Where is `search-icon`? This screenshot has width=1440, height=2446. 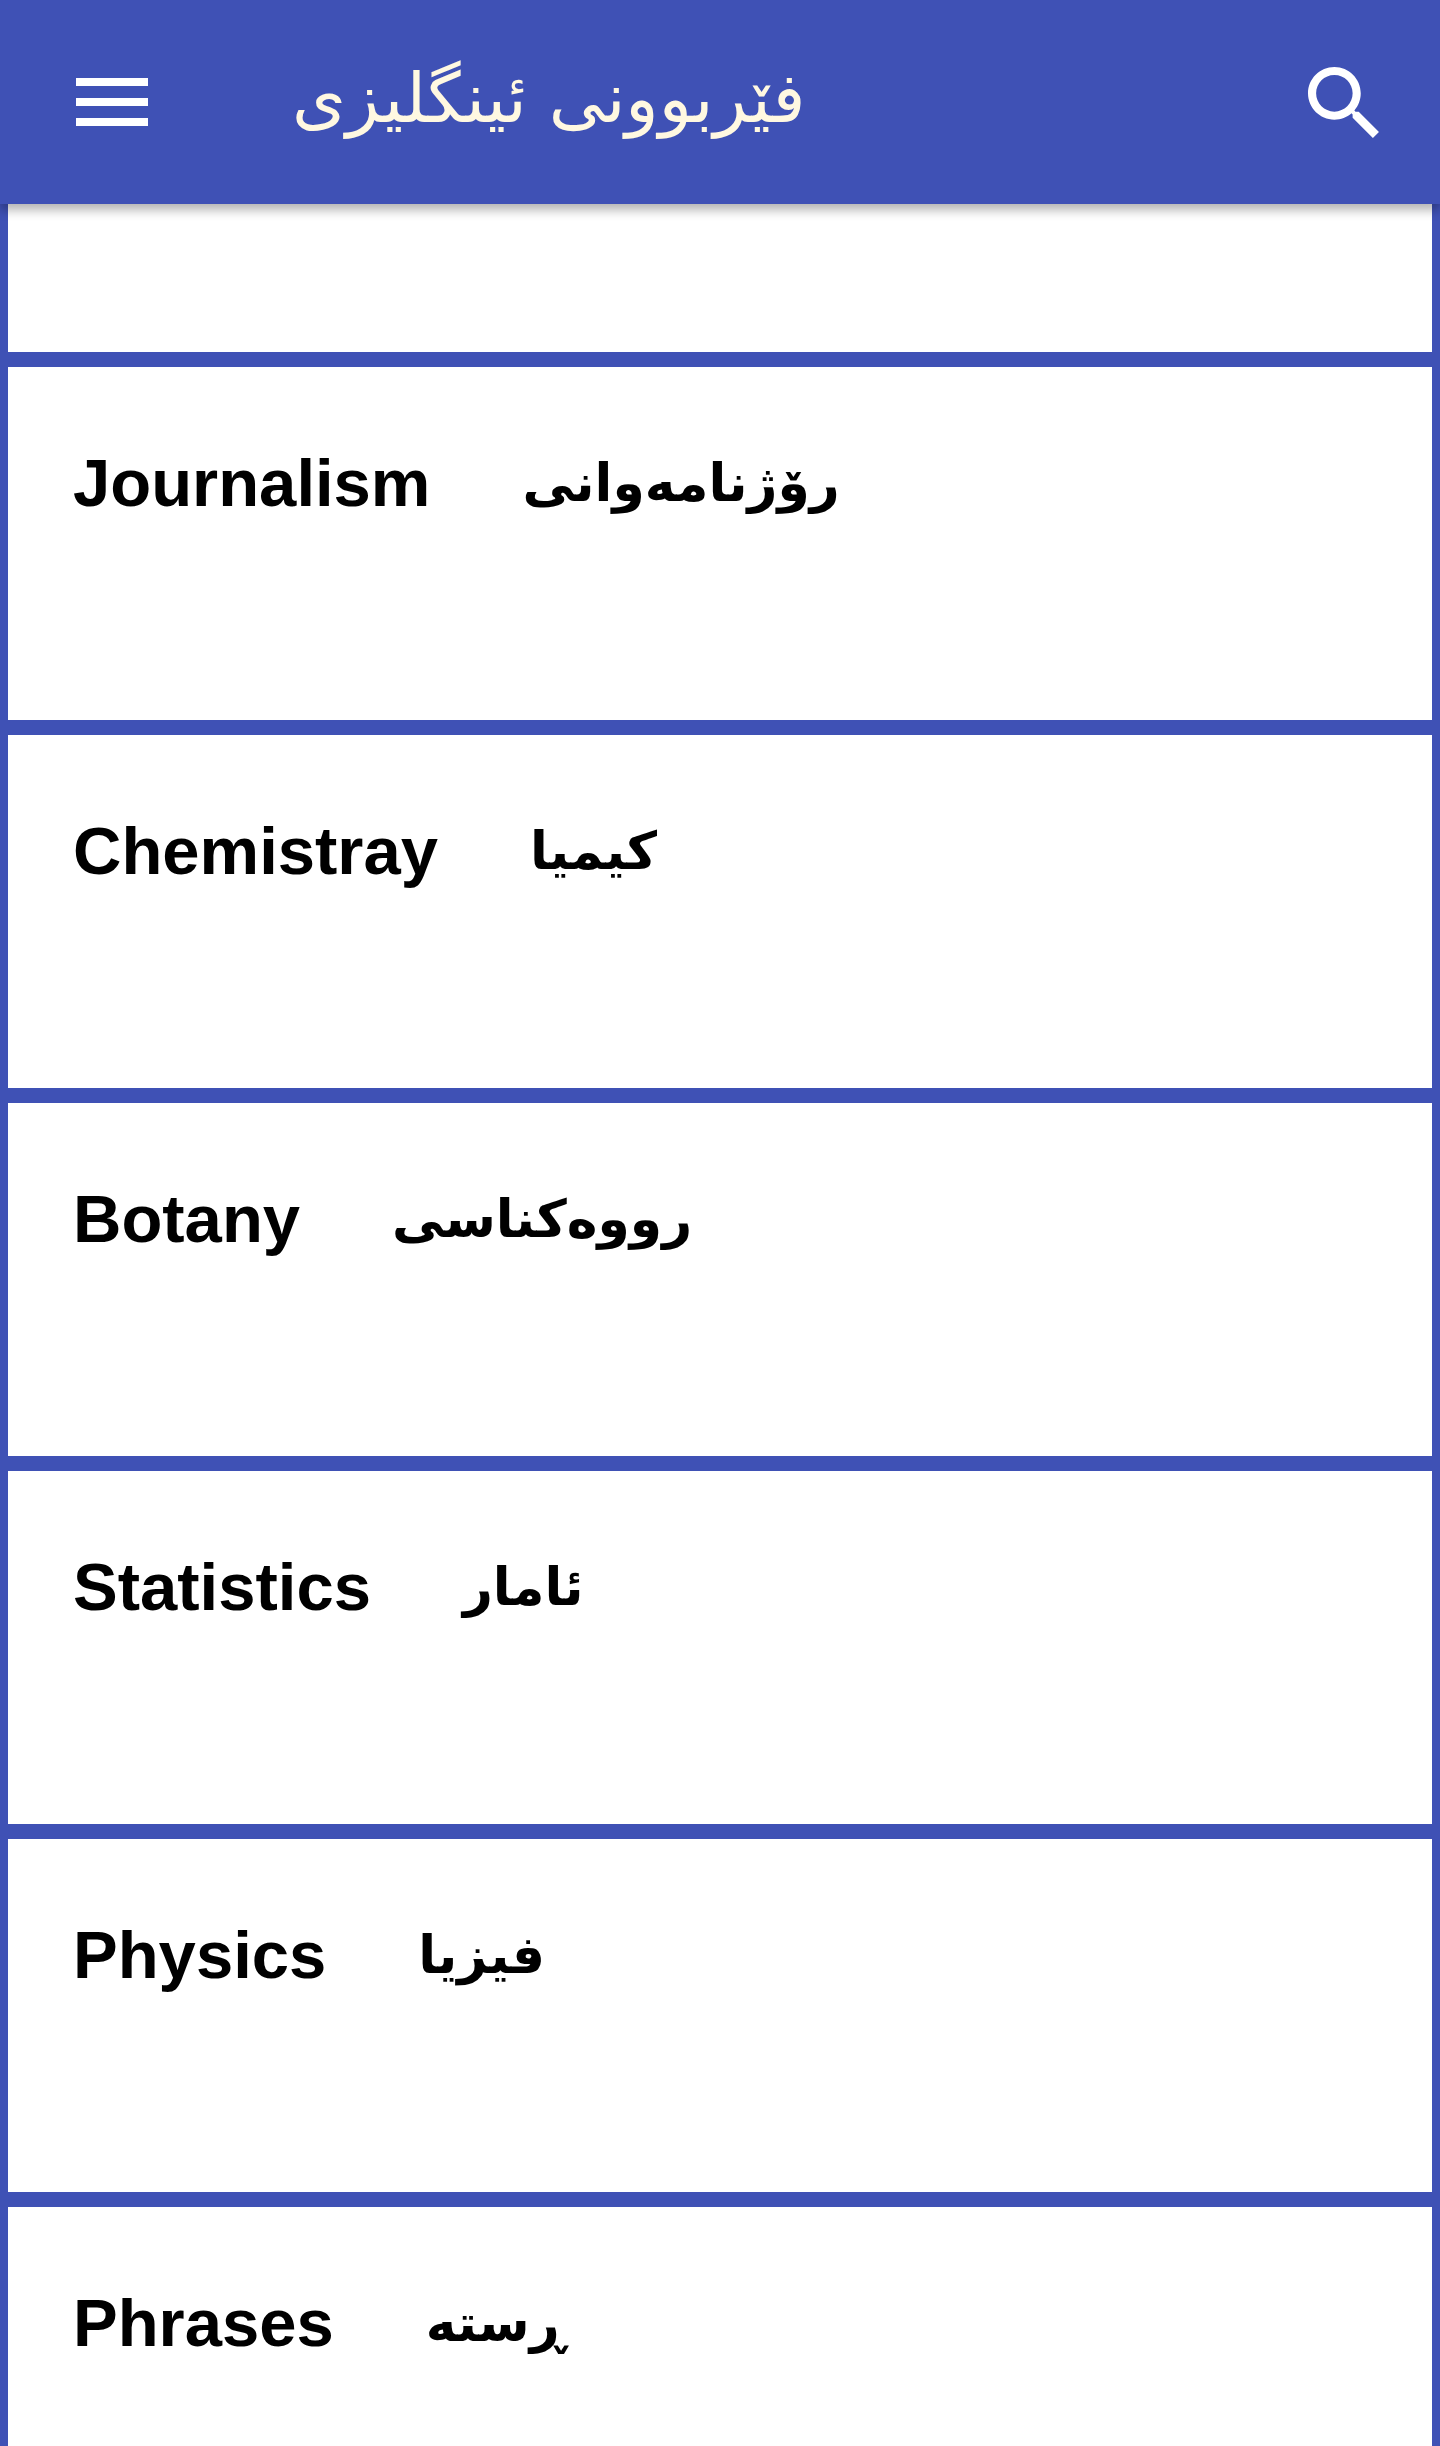 search-icon is located at coordinates (1343, 102).